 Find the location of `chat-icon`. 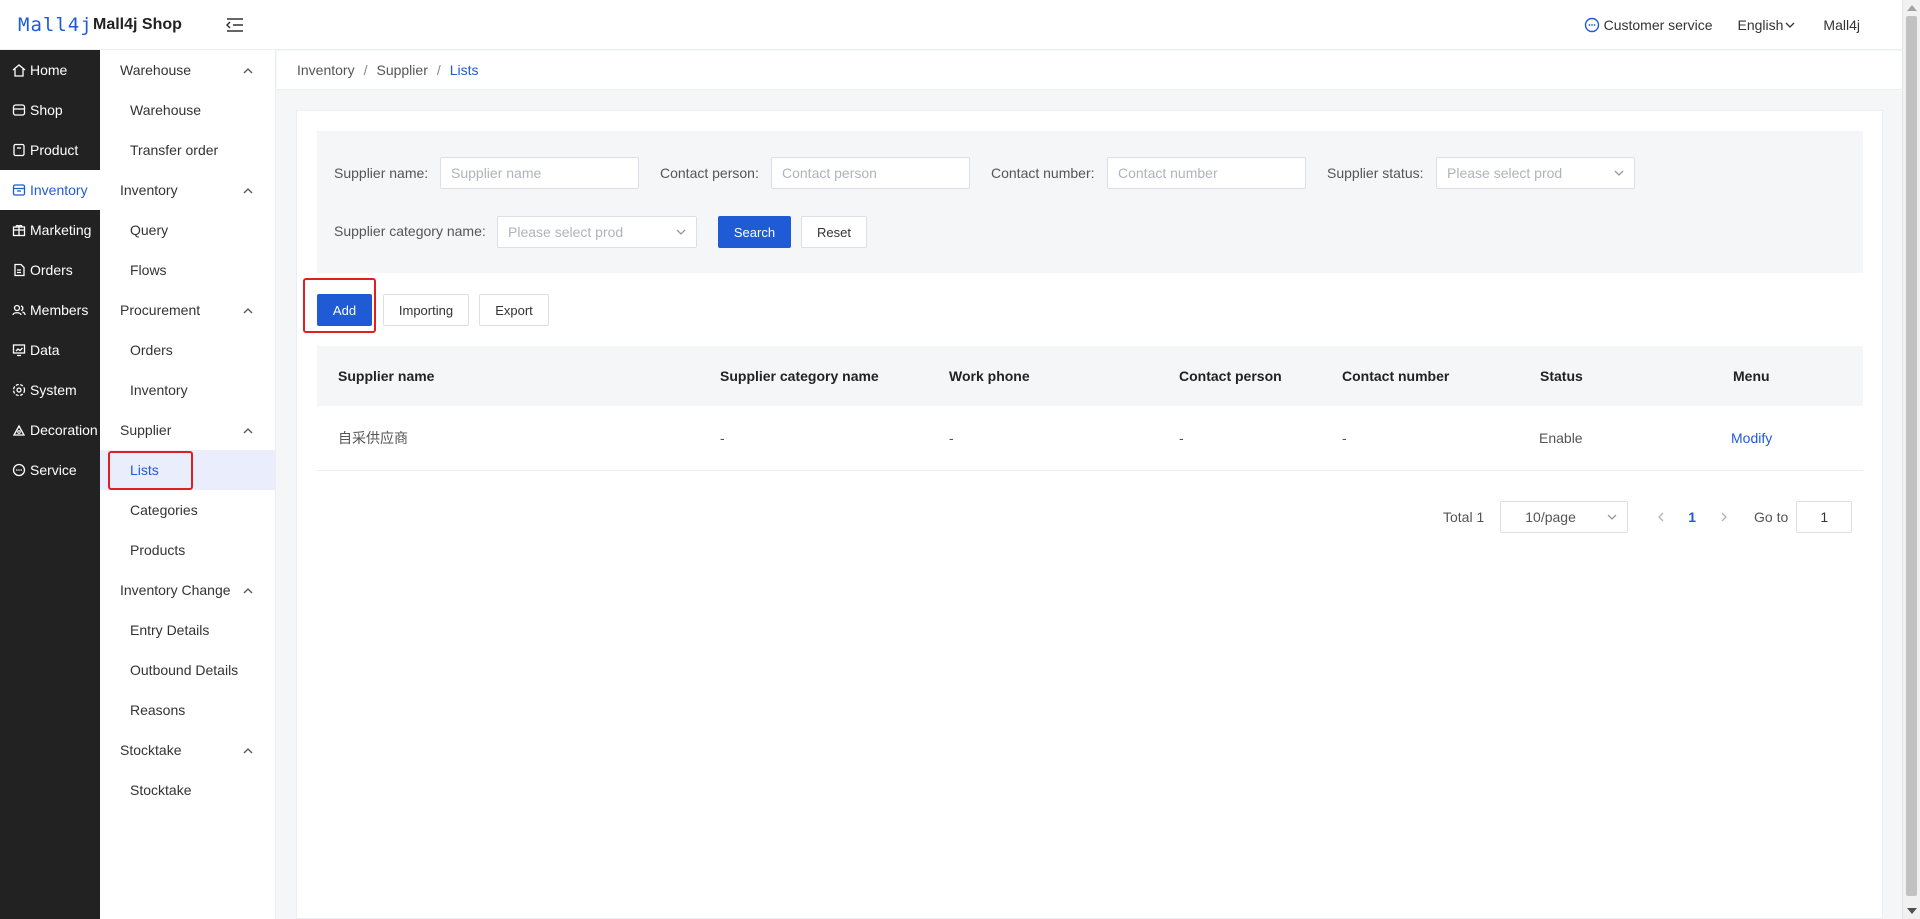

chat-icon is located at coordinates (1591, 24).